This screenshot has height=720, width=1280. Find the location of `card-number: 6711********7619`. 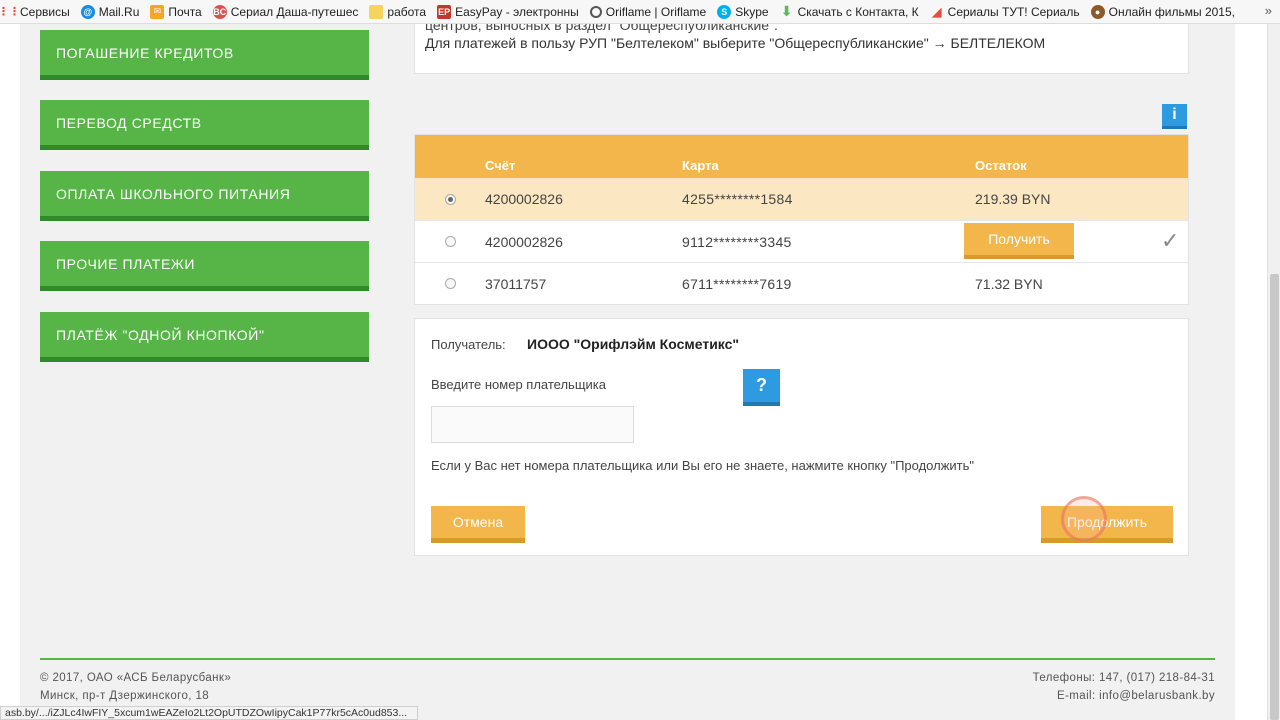

card-number: 6711********7619 is located at coordinates (737, 283).